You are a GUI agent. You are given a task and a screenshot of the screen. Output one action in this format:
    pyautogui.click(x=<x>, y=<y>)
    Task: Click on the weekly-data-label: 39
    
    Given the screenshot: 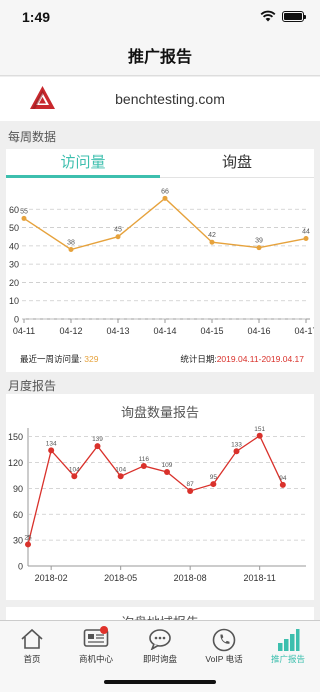 What is the action you would take?
    pyautogui.click(x=259, y=241)
    